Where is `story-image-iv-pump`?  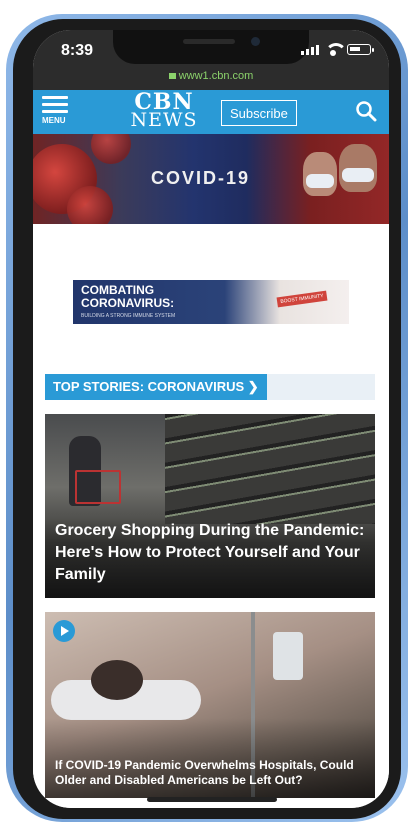 story-image-iv-pump is located at coordinates (288, 656).